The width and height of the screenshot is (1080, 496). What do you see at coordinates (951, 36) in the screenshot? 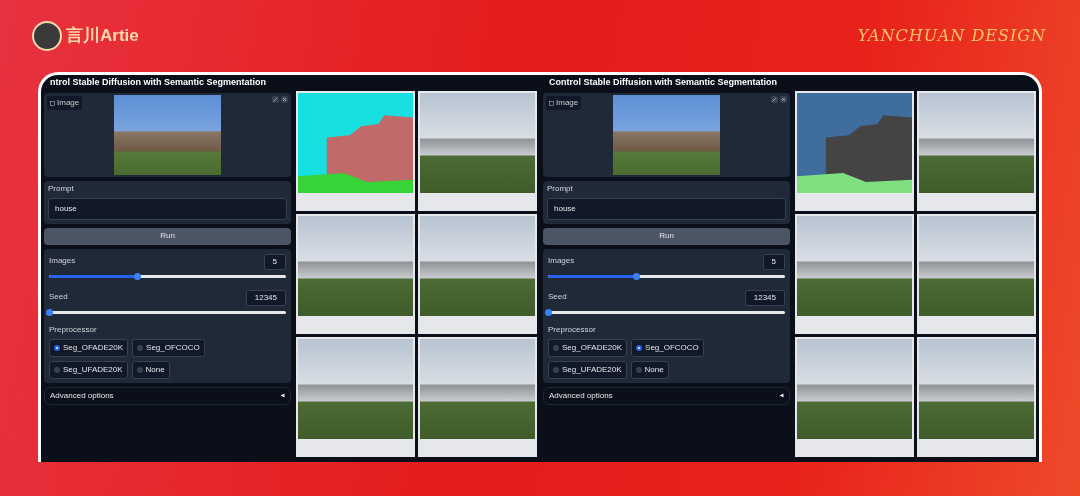
I see `signature: YANCHUAN DESIGN` at bounding box center [951, 36].